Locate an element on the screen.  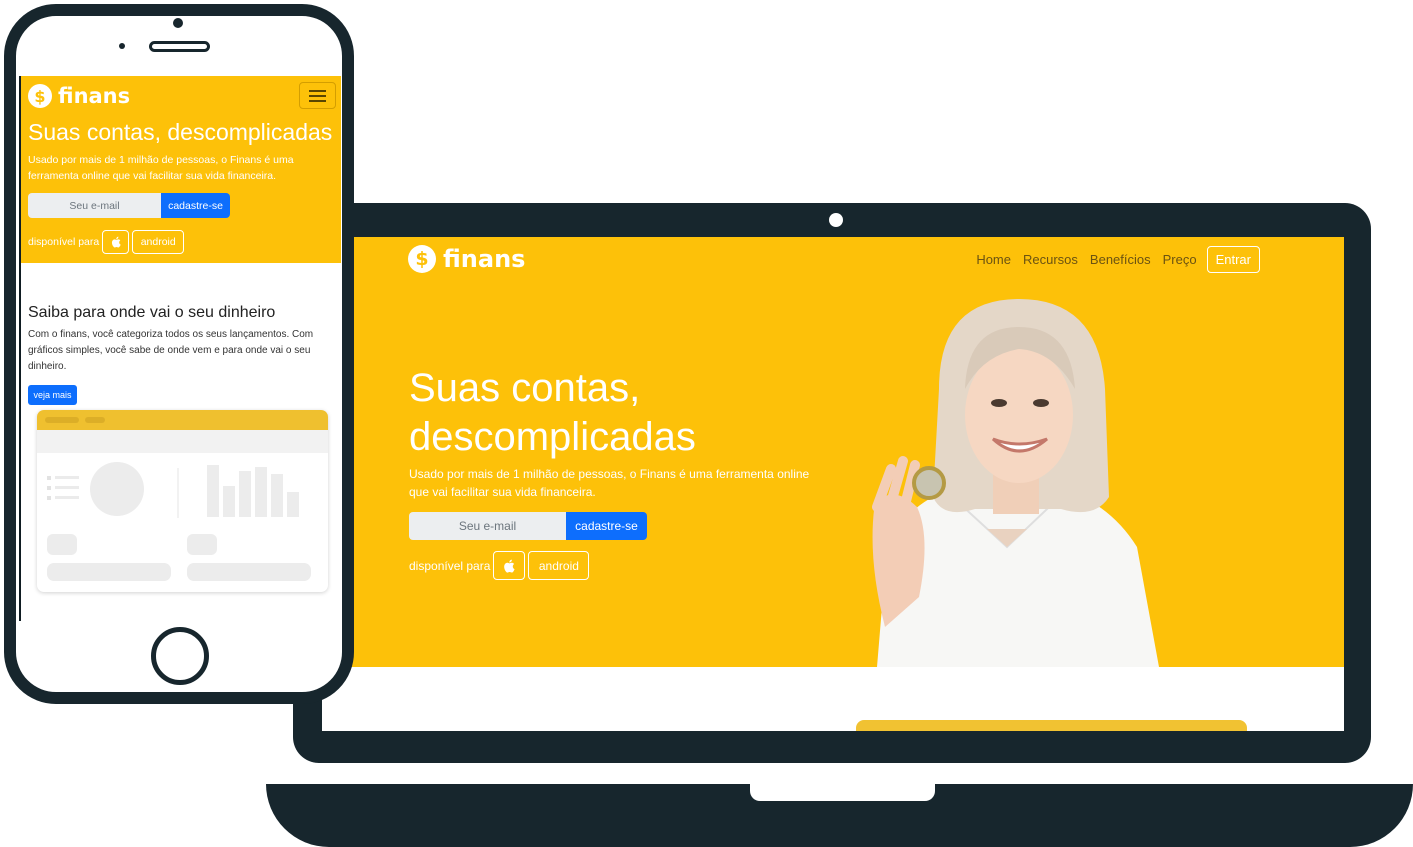
available-platforms: disponível para android is located at coordinates (499, 565).